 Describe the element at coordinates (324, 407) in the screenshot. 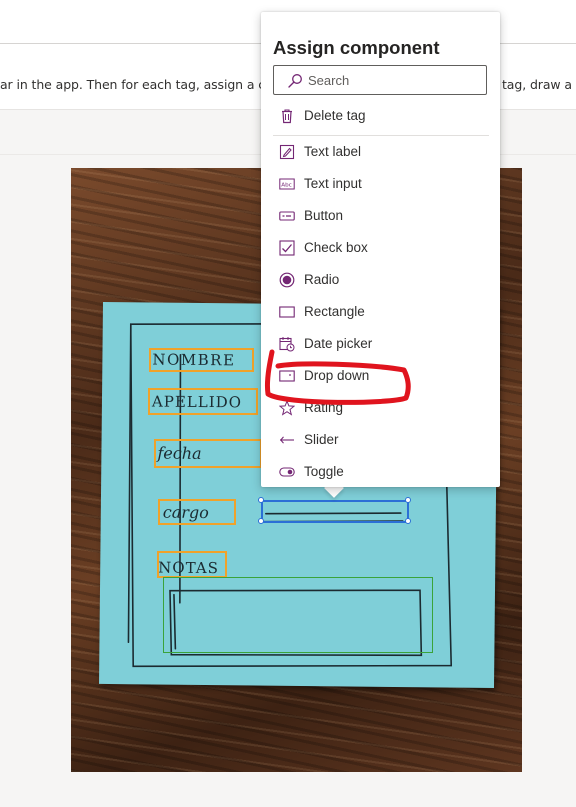

I see `menu-item-label: Rating` at that location.